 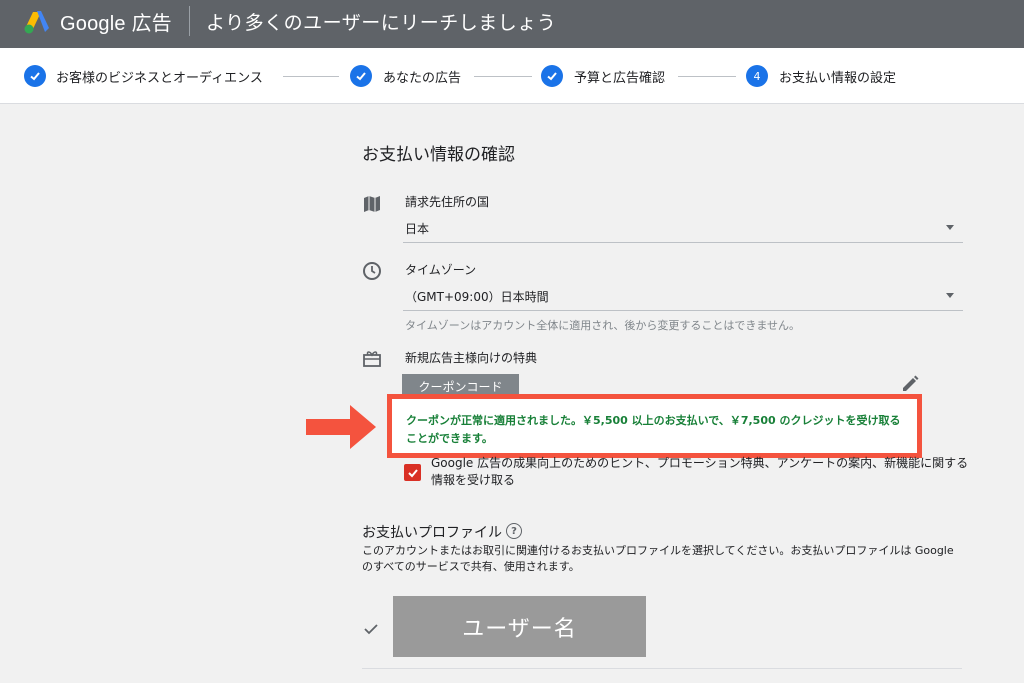 I want to click on promo-label: 新規広告主様向けの特典, so click(x=471, y=358).